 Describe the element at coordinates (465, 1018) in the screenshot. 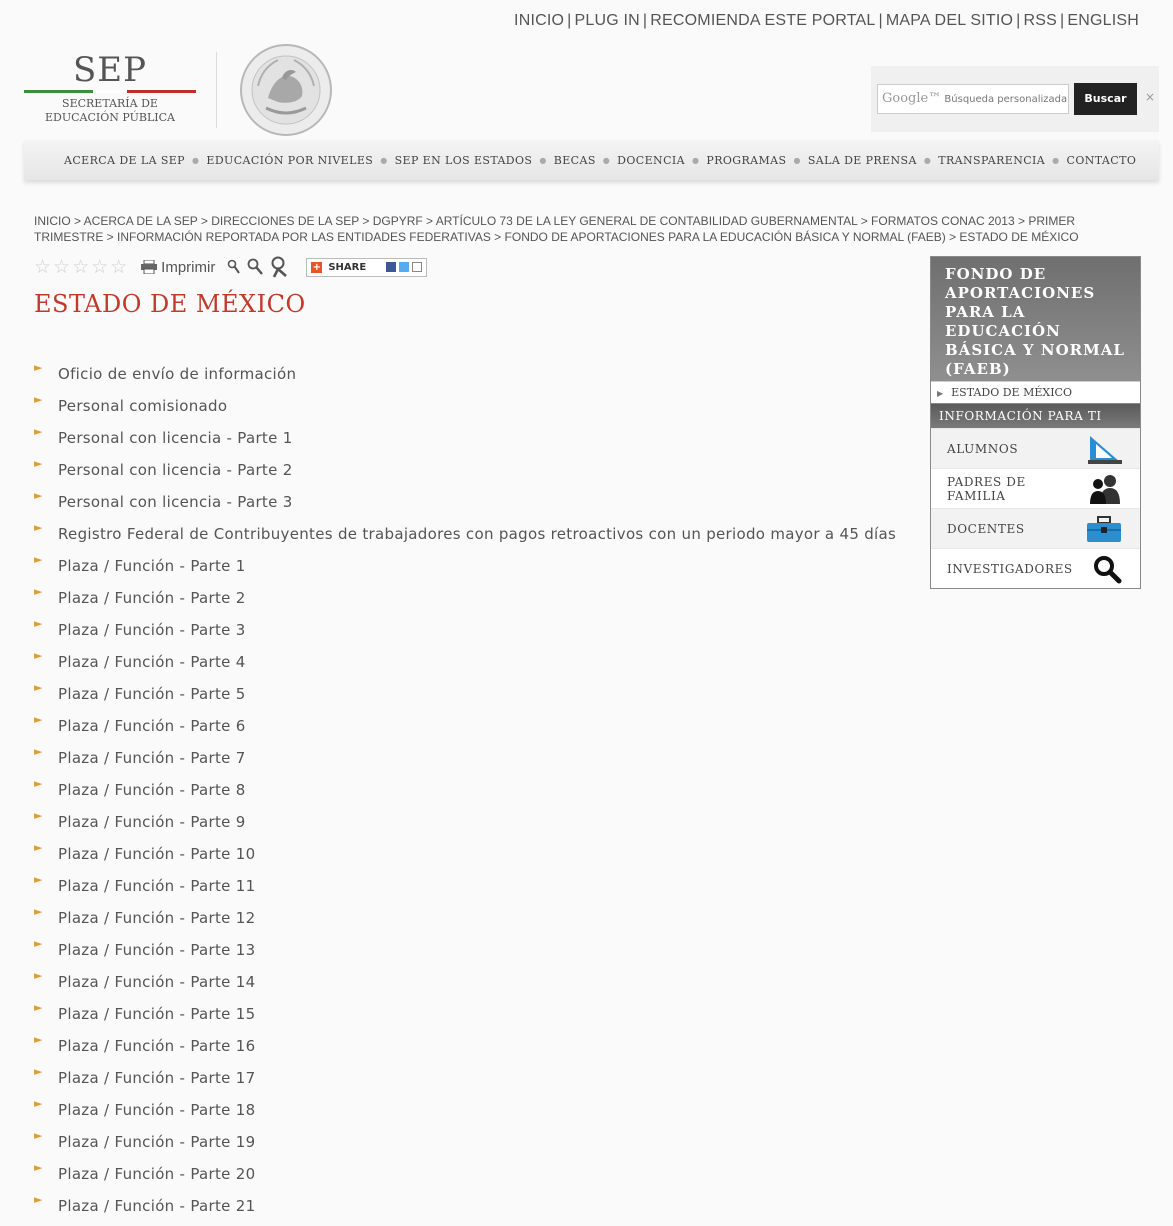

I see `document-link: ► Plaza / Función - Parte 15` at that location.